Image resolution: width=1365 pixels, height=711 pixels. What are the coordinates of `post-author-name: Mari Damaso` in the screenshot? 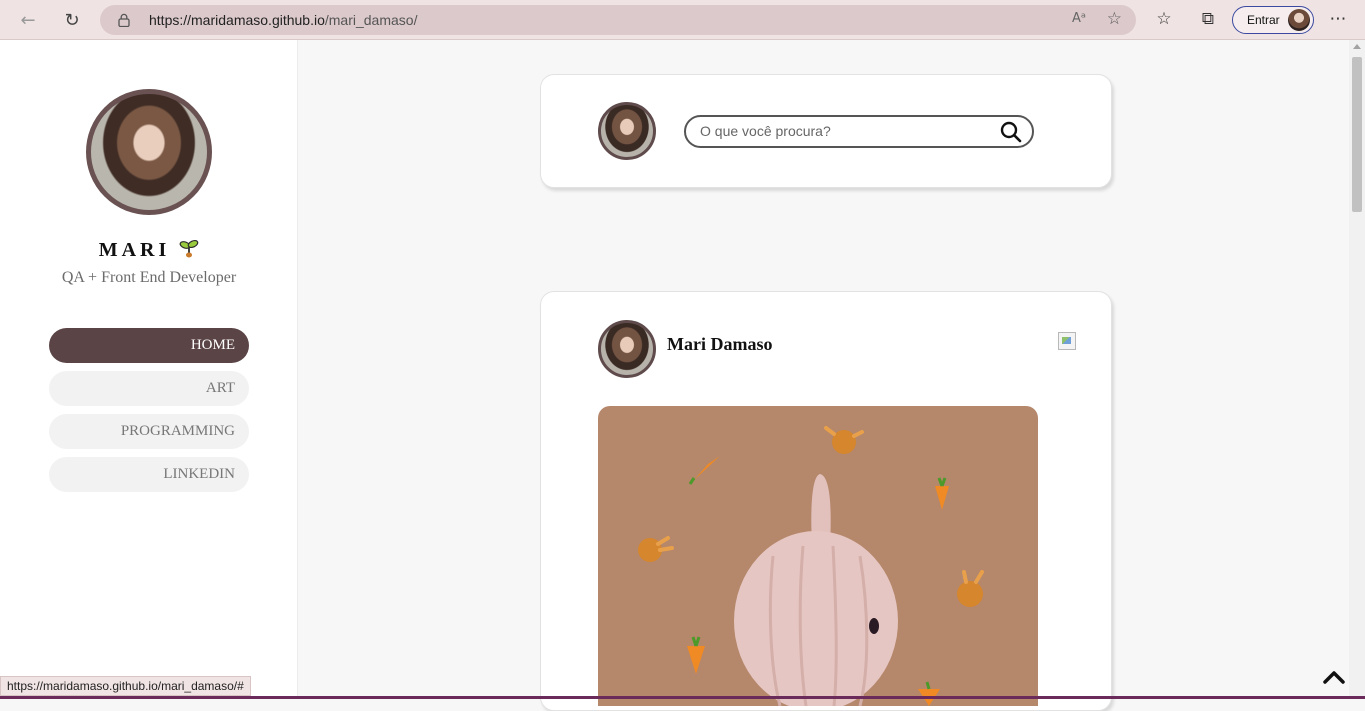 It's located at (720, 344).